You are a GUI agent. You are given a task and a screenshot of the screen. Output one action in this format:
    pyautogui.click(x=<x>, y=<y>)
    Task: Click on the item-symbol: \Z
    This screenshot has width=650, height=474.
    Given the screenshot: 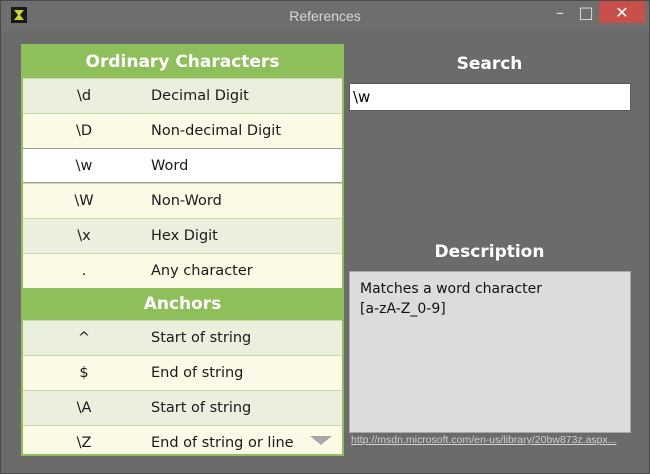 What is the action you would take?
    pyautogui.click(x=84, y=443)
    